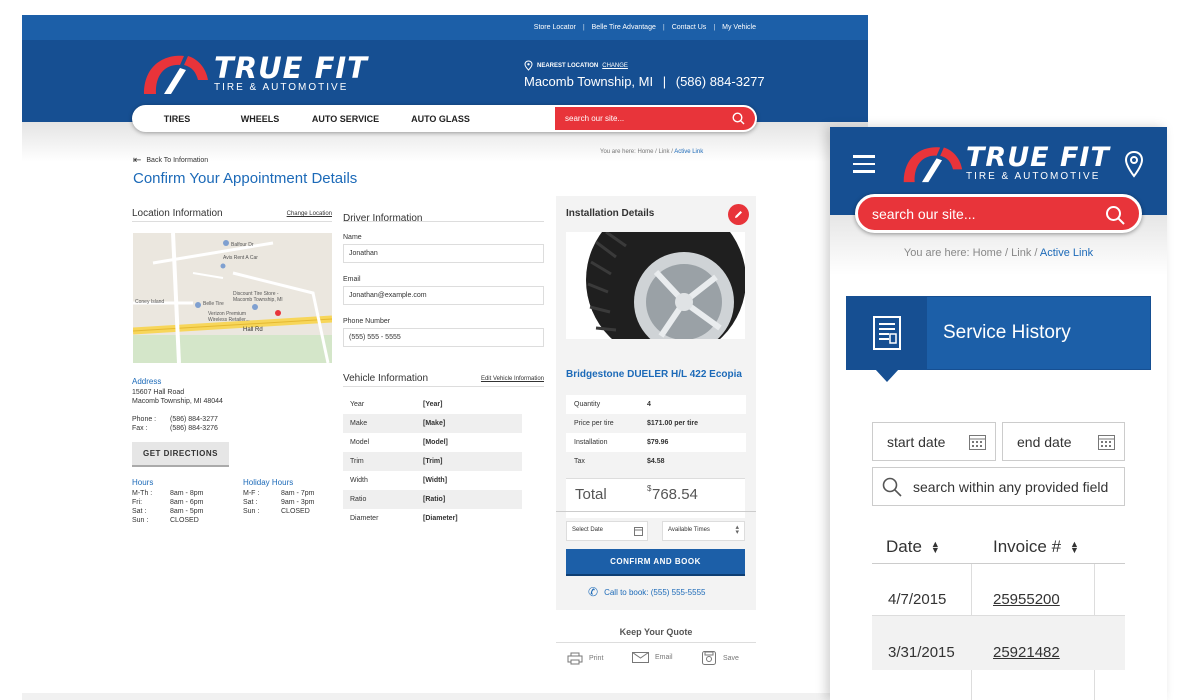 This screenshot has width=1200, height=700. I want to click on store-phone: (586) 884-3277, so click(194, 419).